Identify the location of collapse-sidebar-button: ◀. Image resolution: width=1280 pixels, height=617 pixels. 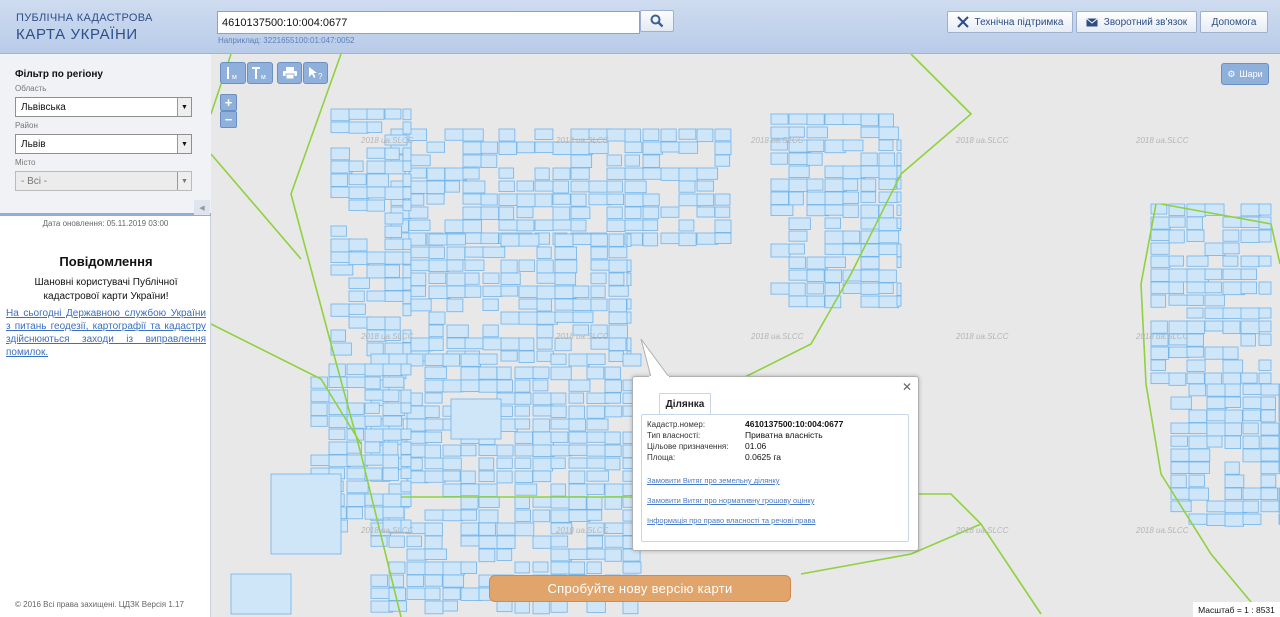
(202, 207).